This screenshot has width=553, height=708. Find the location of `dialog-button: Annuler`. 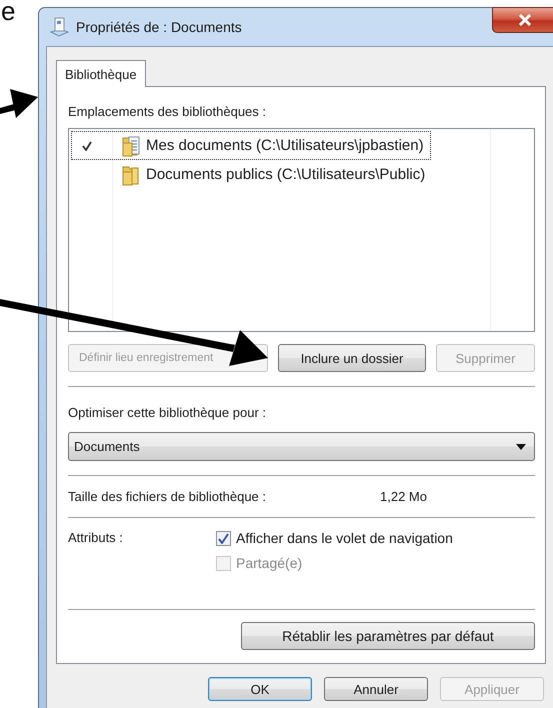

dialog-button: Annuler is located at coordinates (376, 689).